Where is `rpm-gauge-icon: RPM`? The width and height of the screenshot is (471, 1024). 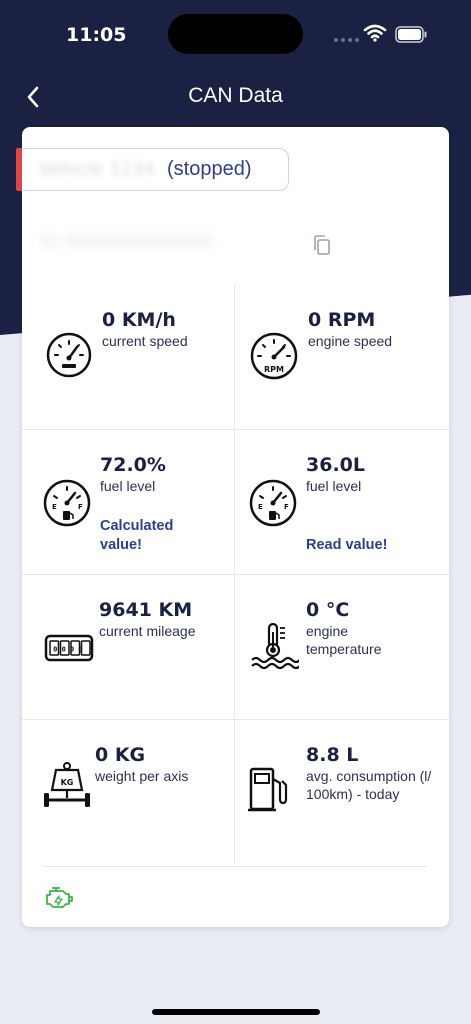 rpm-gauge-icon: RPM is located at coordinates (274, 356).